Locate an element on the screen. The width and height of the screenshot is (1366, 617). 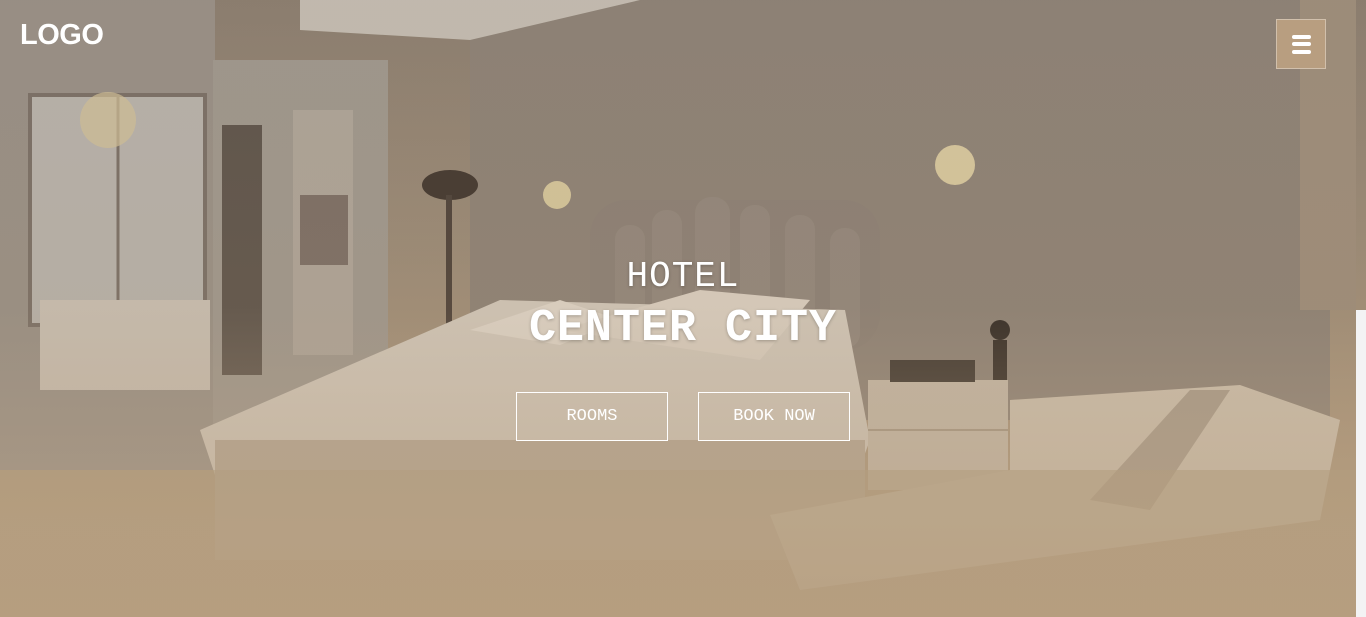
rooms-button: ROOMS is located at coordinates (592, 416).